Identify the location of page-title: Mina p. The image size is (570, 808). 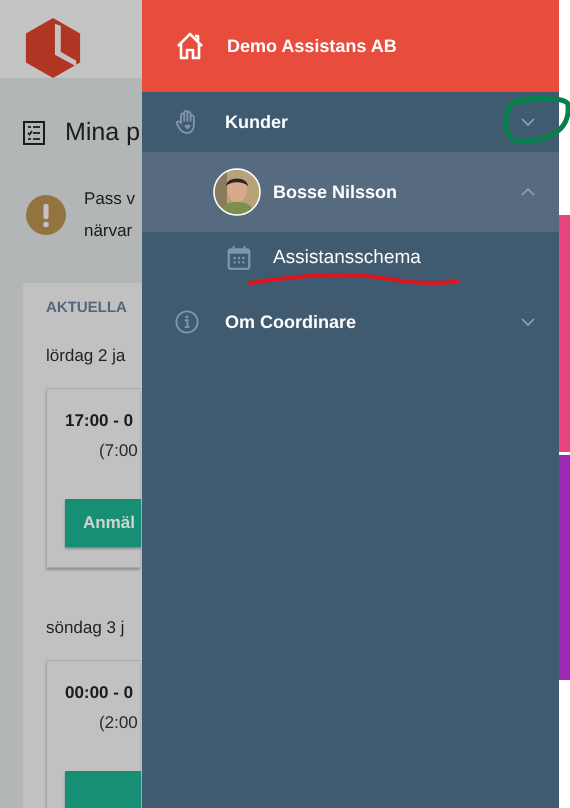
(102, 132).